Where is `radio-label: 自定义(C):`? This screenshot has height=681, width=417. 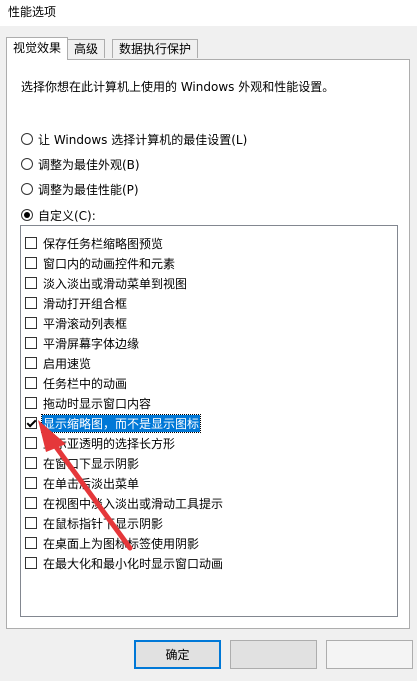 radio-label: 自定义(C): is located at coordinates (67, 215).